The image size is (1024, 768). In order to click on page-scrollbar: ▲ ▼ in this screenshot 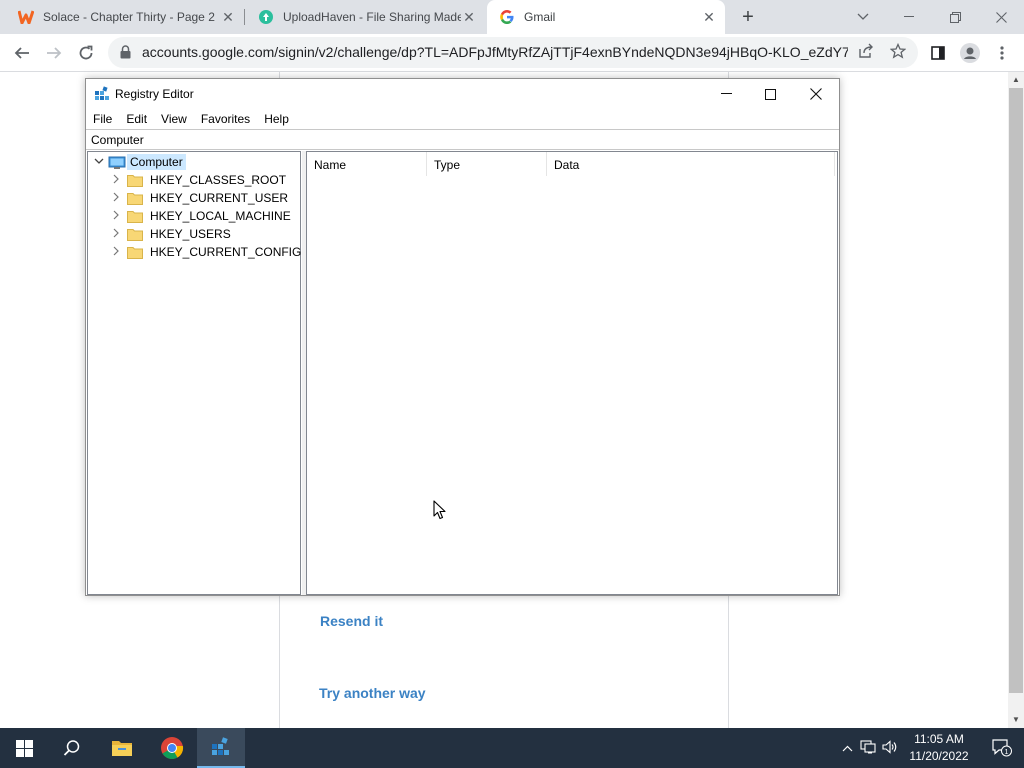, I will do `click(1016, 400)`.